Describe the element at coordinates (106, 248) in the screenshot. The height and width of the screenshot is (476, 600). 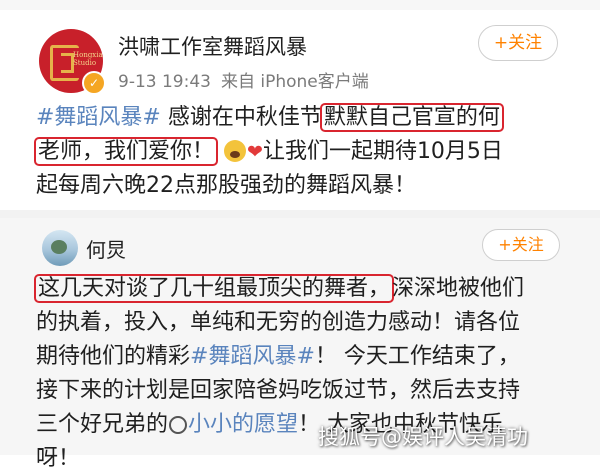
I see `repost-author-name: 何炅` at that location.